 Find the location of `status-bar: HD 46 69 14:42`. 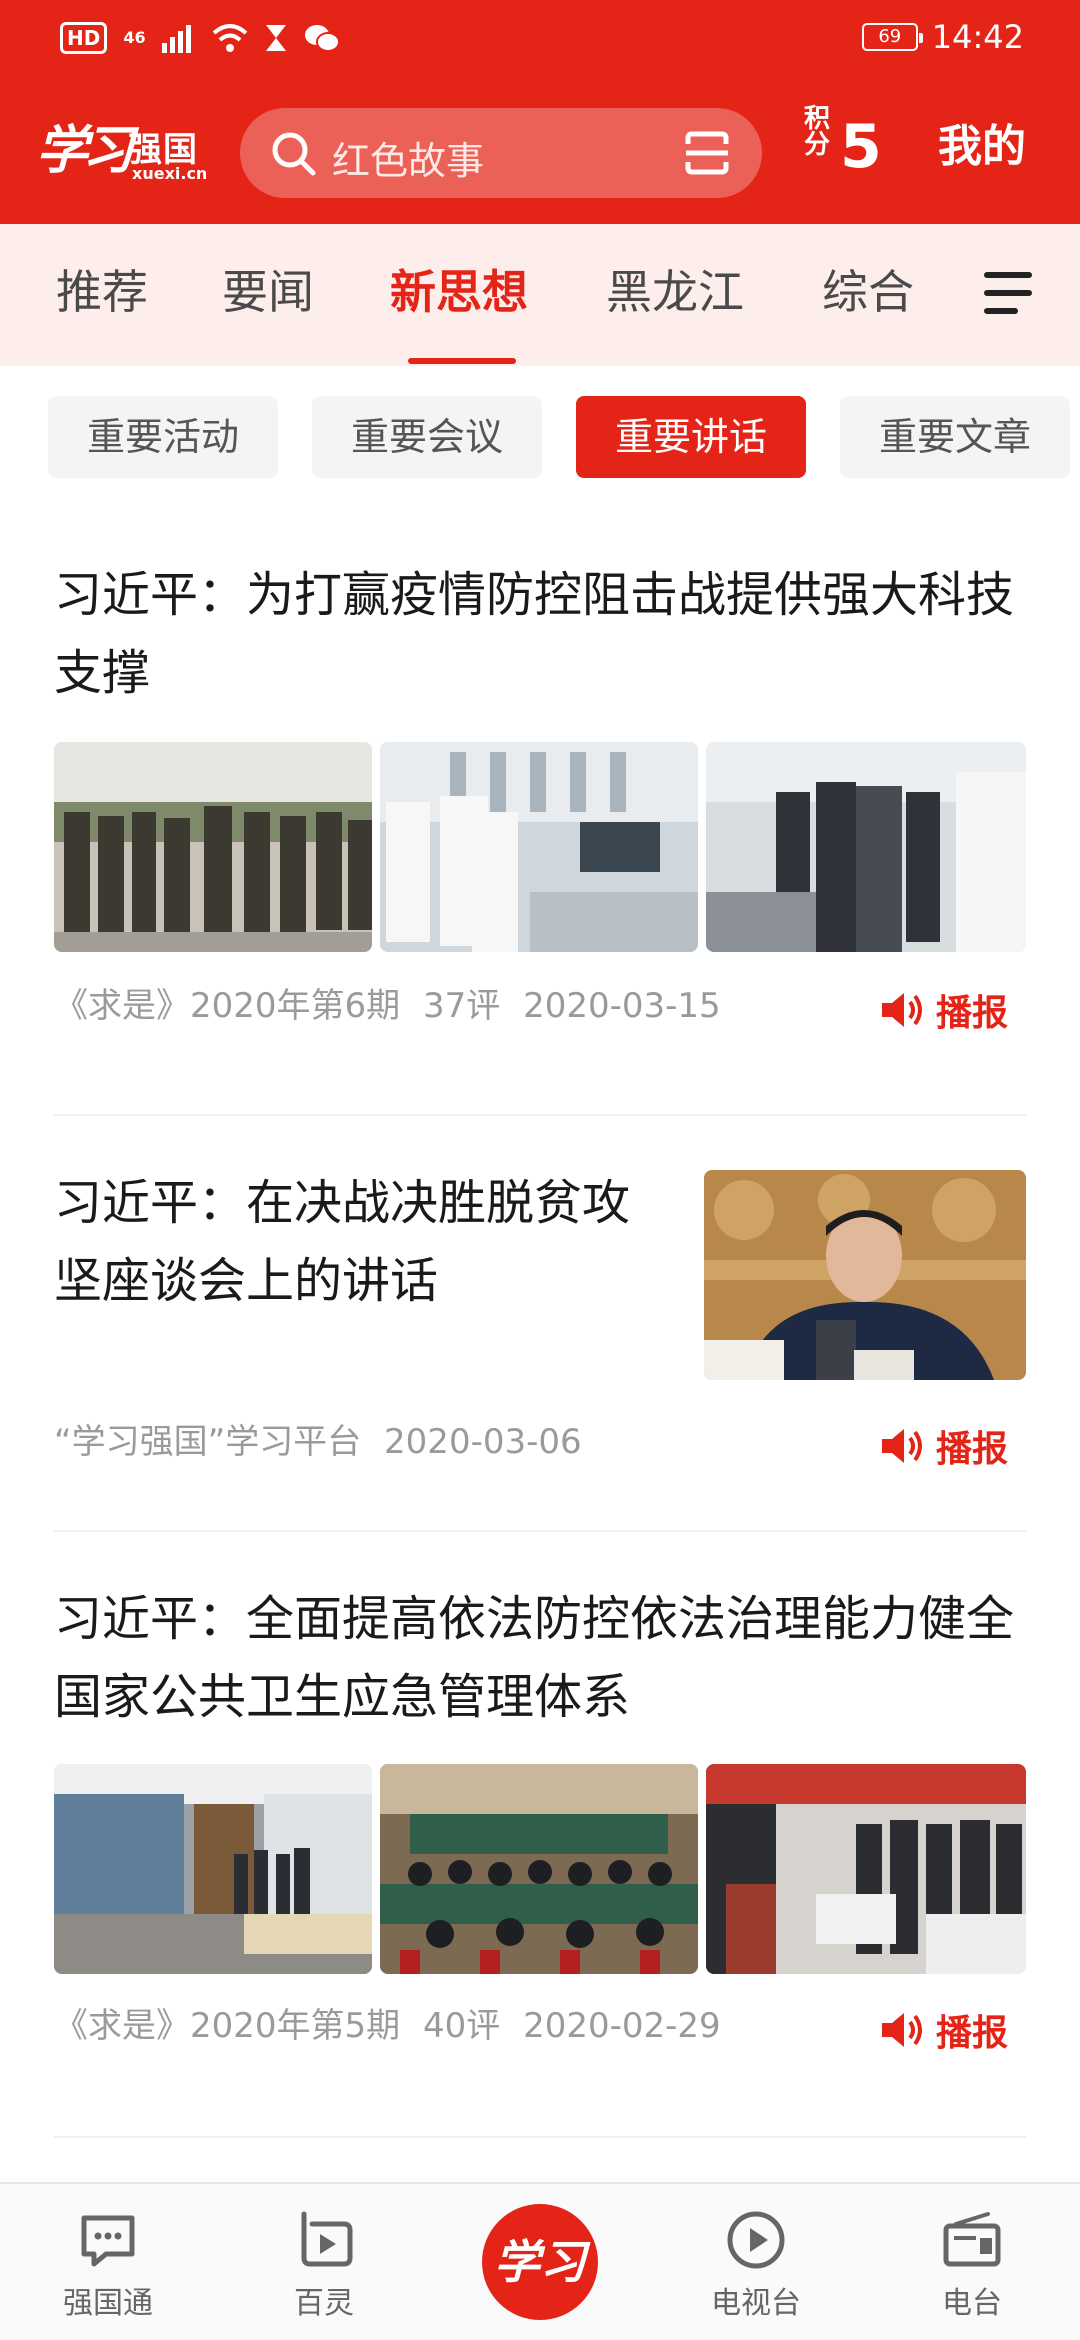

status-bar: HD 46 69 14:42 is located at coordinates (540, 40).